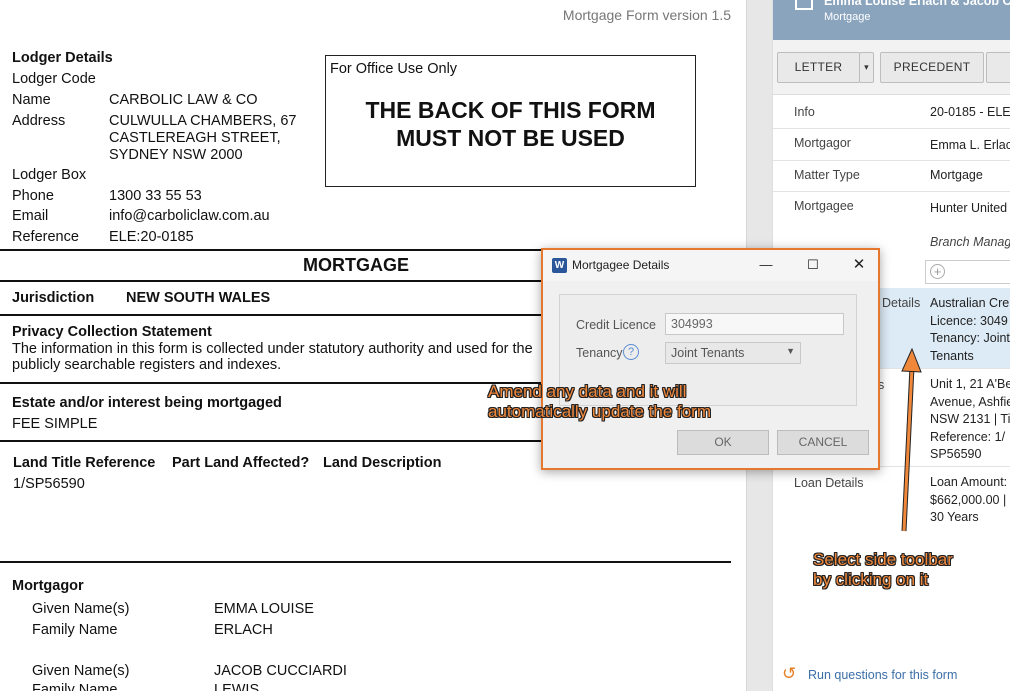 This screenshot has height=691, width=1010. What do you see at coordinates (847, 17) in the screenshot?
I see `matter-subtitle: Mortgage` at bounding box center [847, 17].